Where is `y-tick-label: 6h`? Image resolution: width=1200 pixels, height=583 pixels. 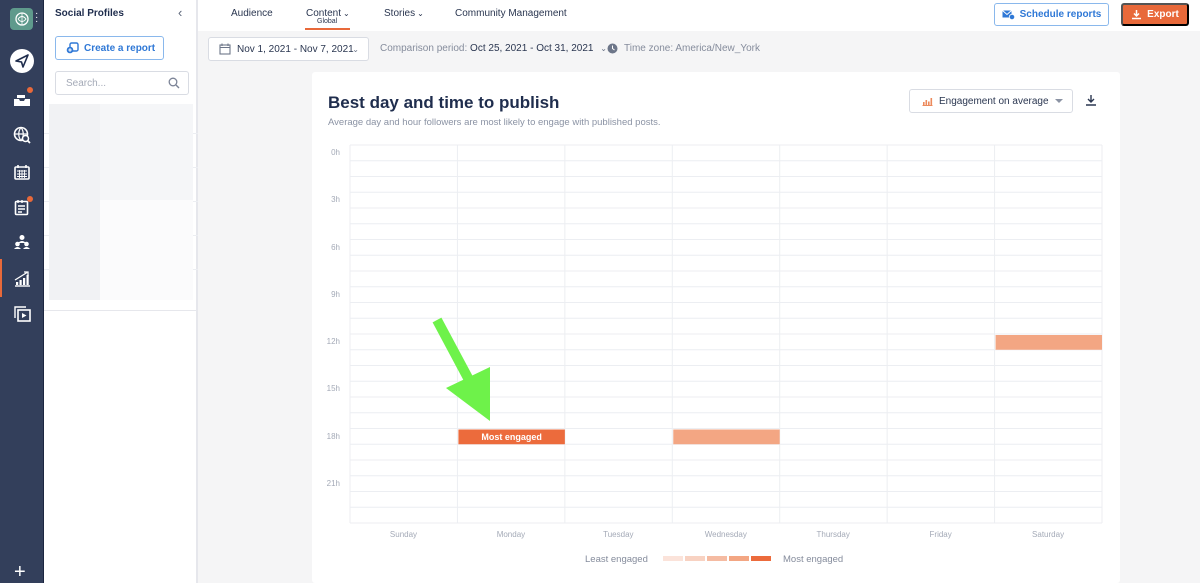
y-tick-label: 6h is located at coordinates (335, 247).